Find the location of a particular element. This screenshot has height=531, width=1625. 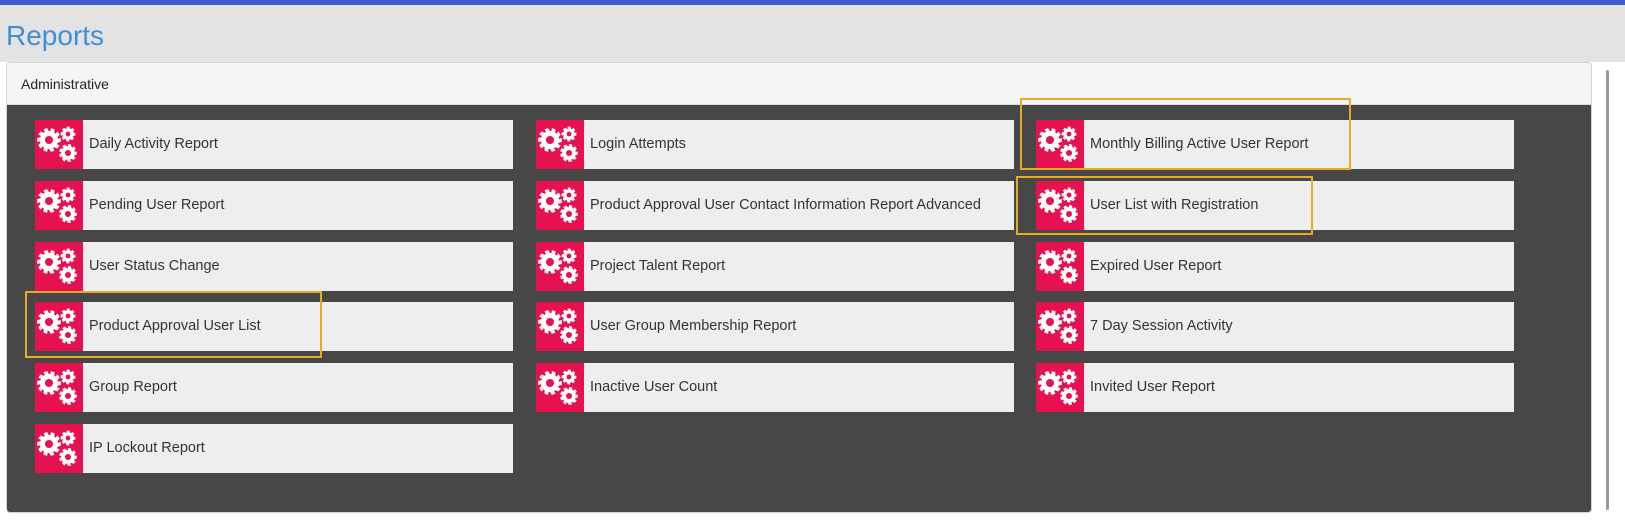

page-title: Reports is located at coordinates (55, 35).